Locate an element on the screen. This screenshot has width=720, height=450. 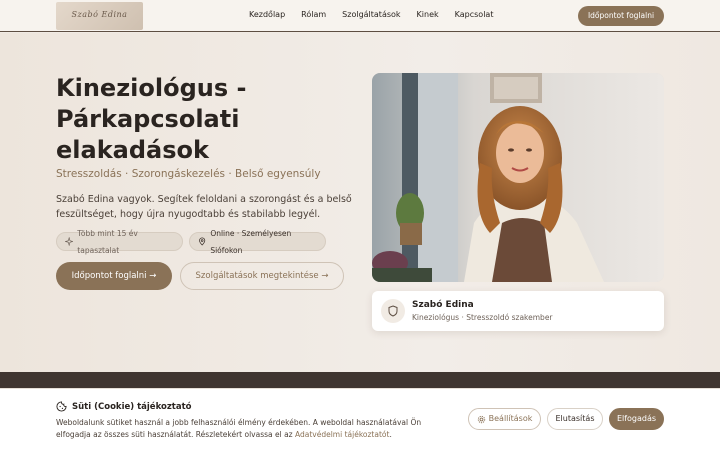
nav-item-kezdolap: Kezdőlap is located at coordinates (267, 14).